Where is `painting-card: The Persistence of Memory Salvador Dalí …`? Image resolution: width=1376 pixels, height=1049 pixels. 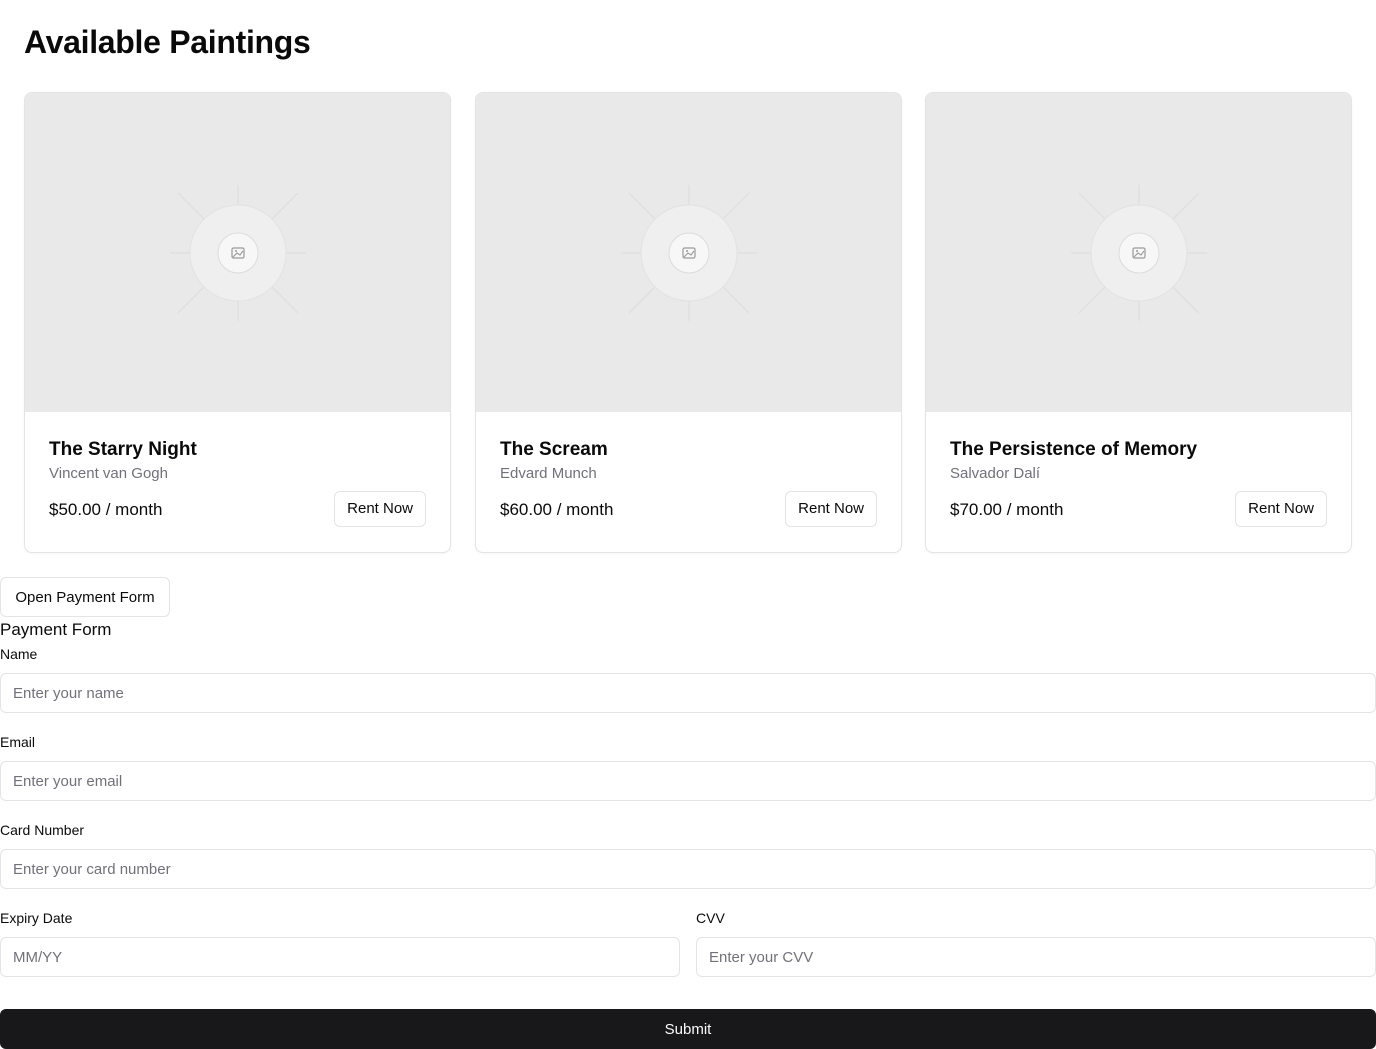
painting-card: The Persistence of Memory Salvador Dalí … is located at coordinates (1138, 322).